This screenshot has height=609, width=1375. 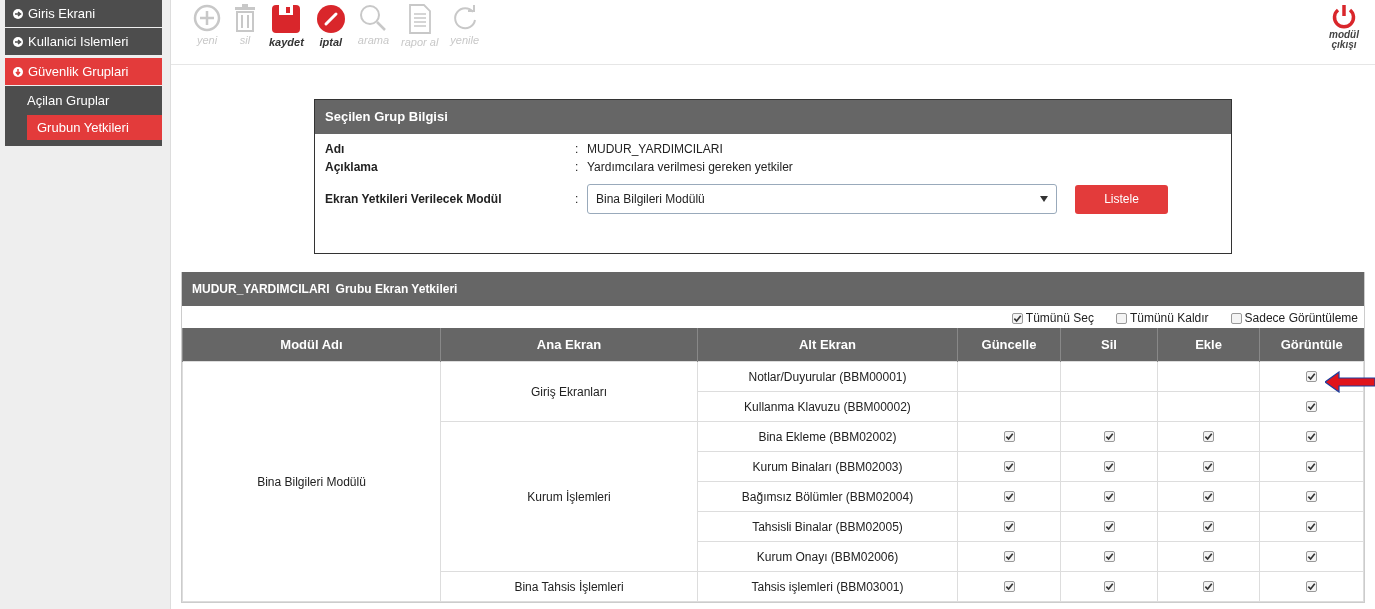 I want to click on column-header: Sil, so click(x=1109, y=344).